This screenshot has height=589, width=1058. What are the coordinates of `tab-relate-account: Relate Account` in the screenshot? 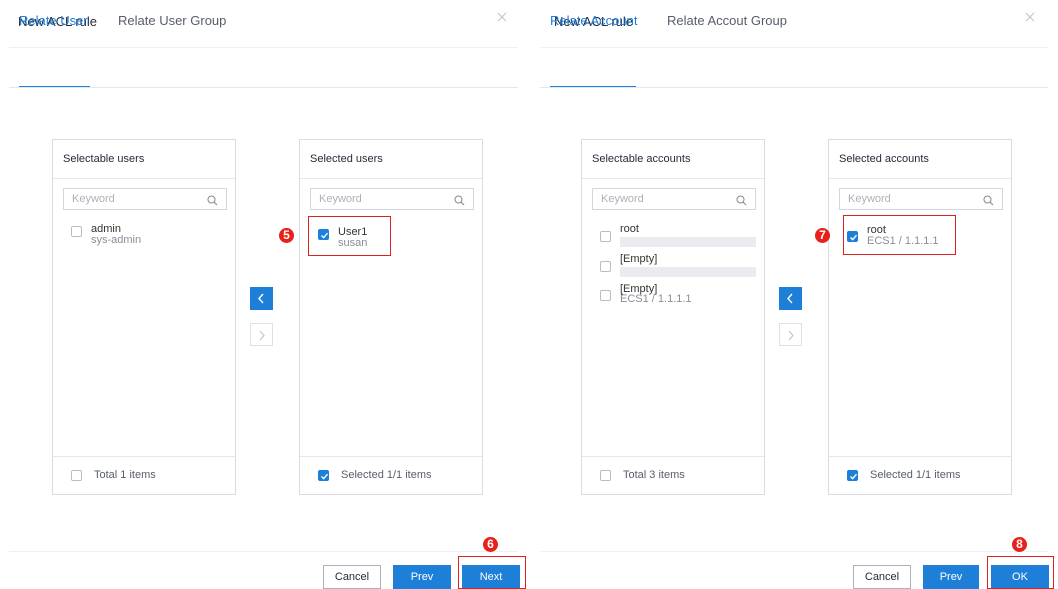 It's located at (593, 20).